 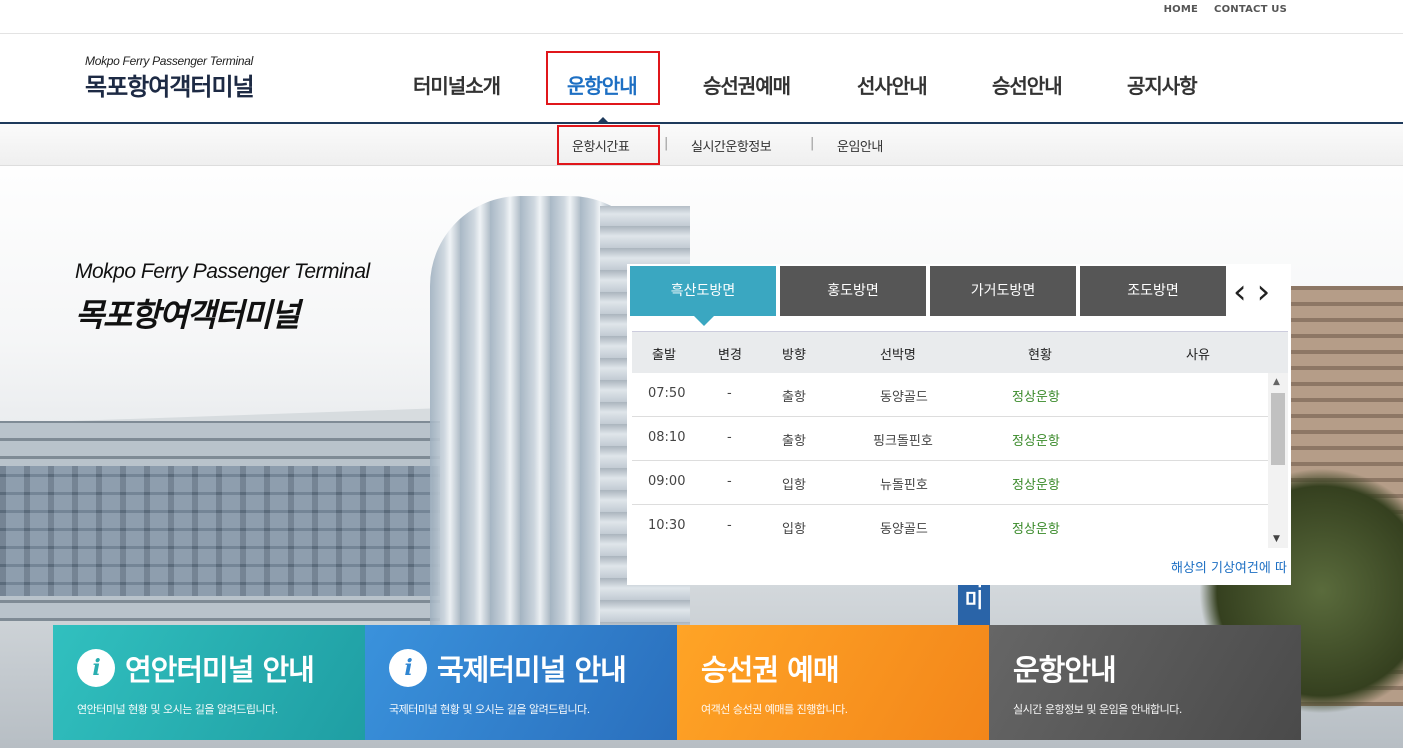 I want to click on card-title: i 국제터미널 안내, so click(x=508, y=668).